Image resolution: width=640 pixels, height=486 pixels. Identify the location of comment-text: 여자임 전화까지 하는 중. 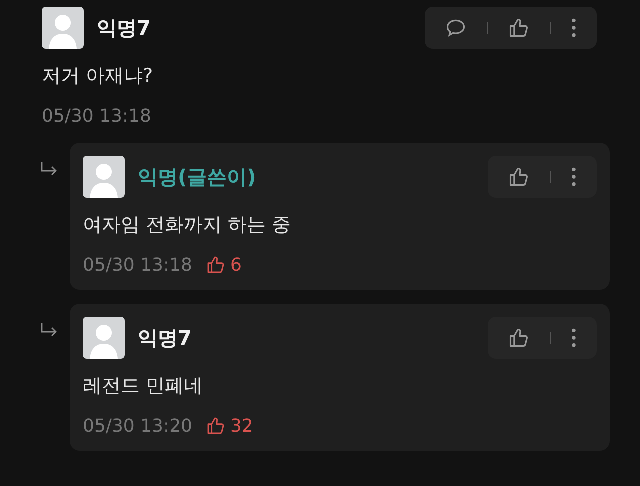
(187, 225).